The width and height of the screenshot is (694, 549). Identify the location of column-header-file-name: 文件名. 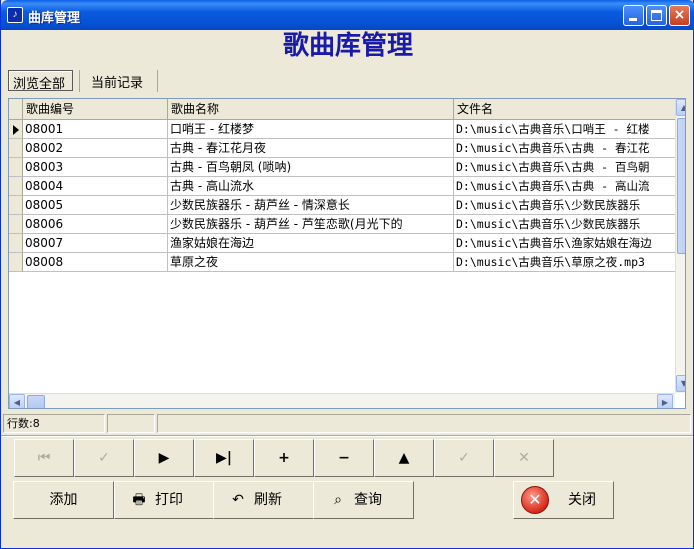
(564, 109).